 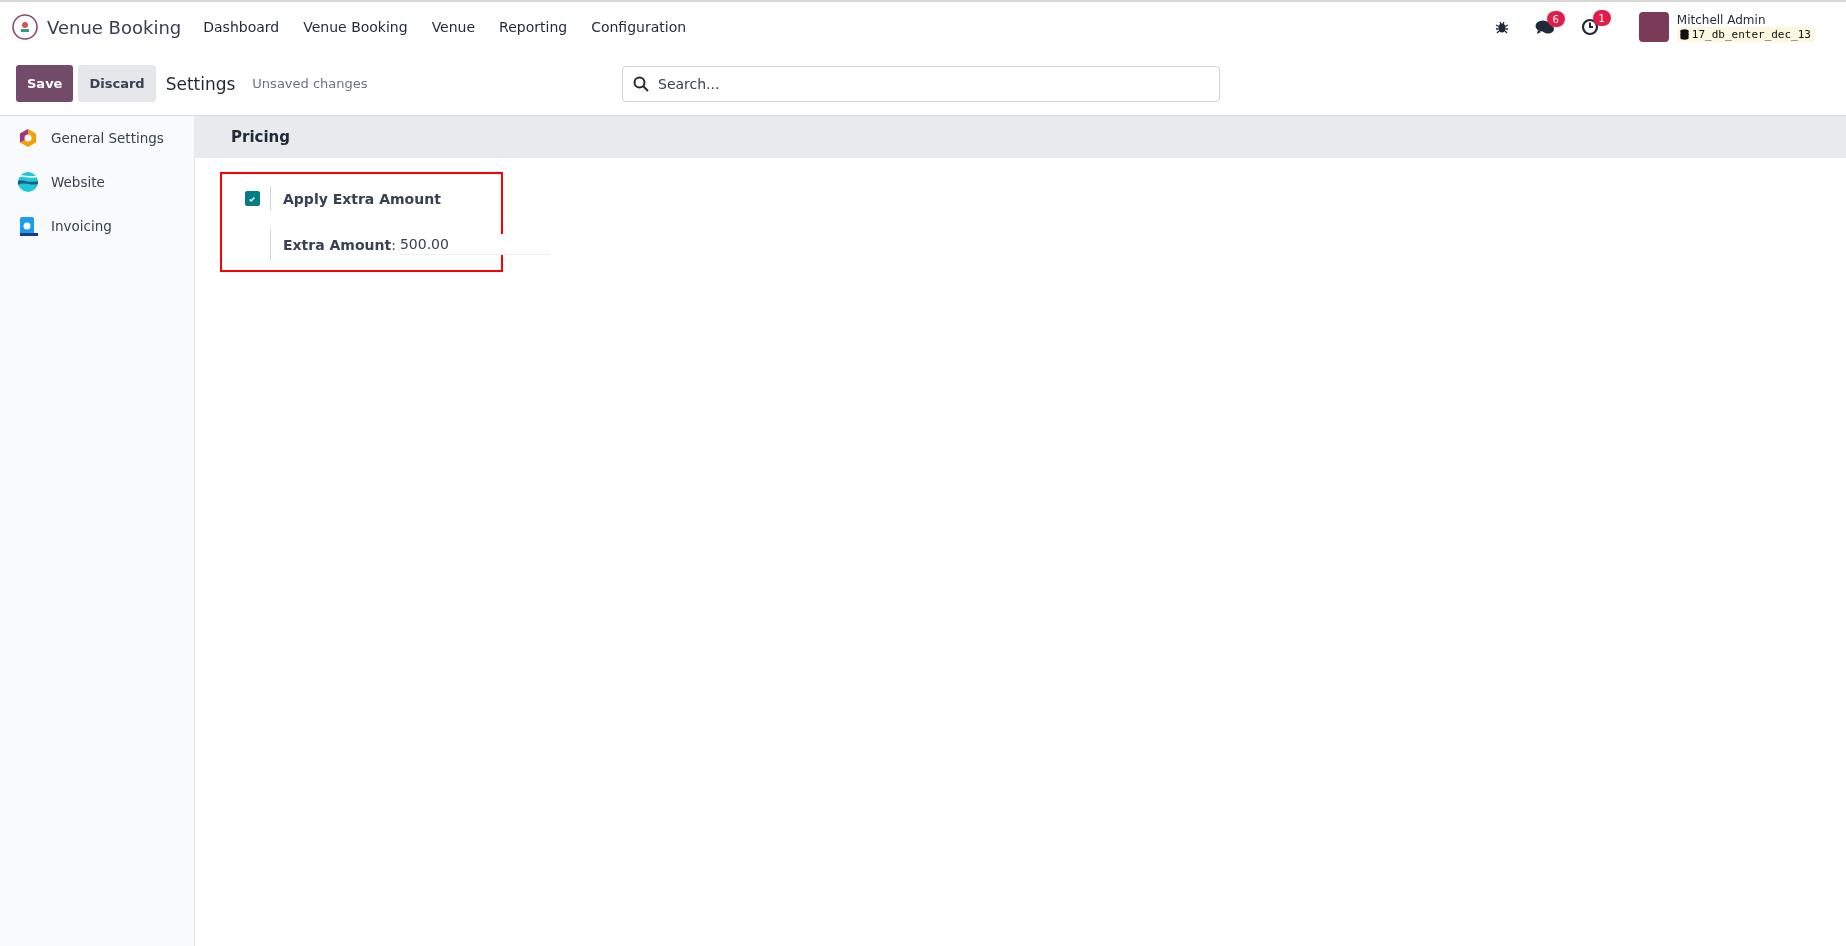 What do you see at coordinates (1601, 18) in the screenshot?
I see `activity-count-badge: 1` at bounding box center [1601, 18].